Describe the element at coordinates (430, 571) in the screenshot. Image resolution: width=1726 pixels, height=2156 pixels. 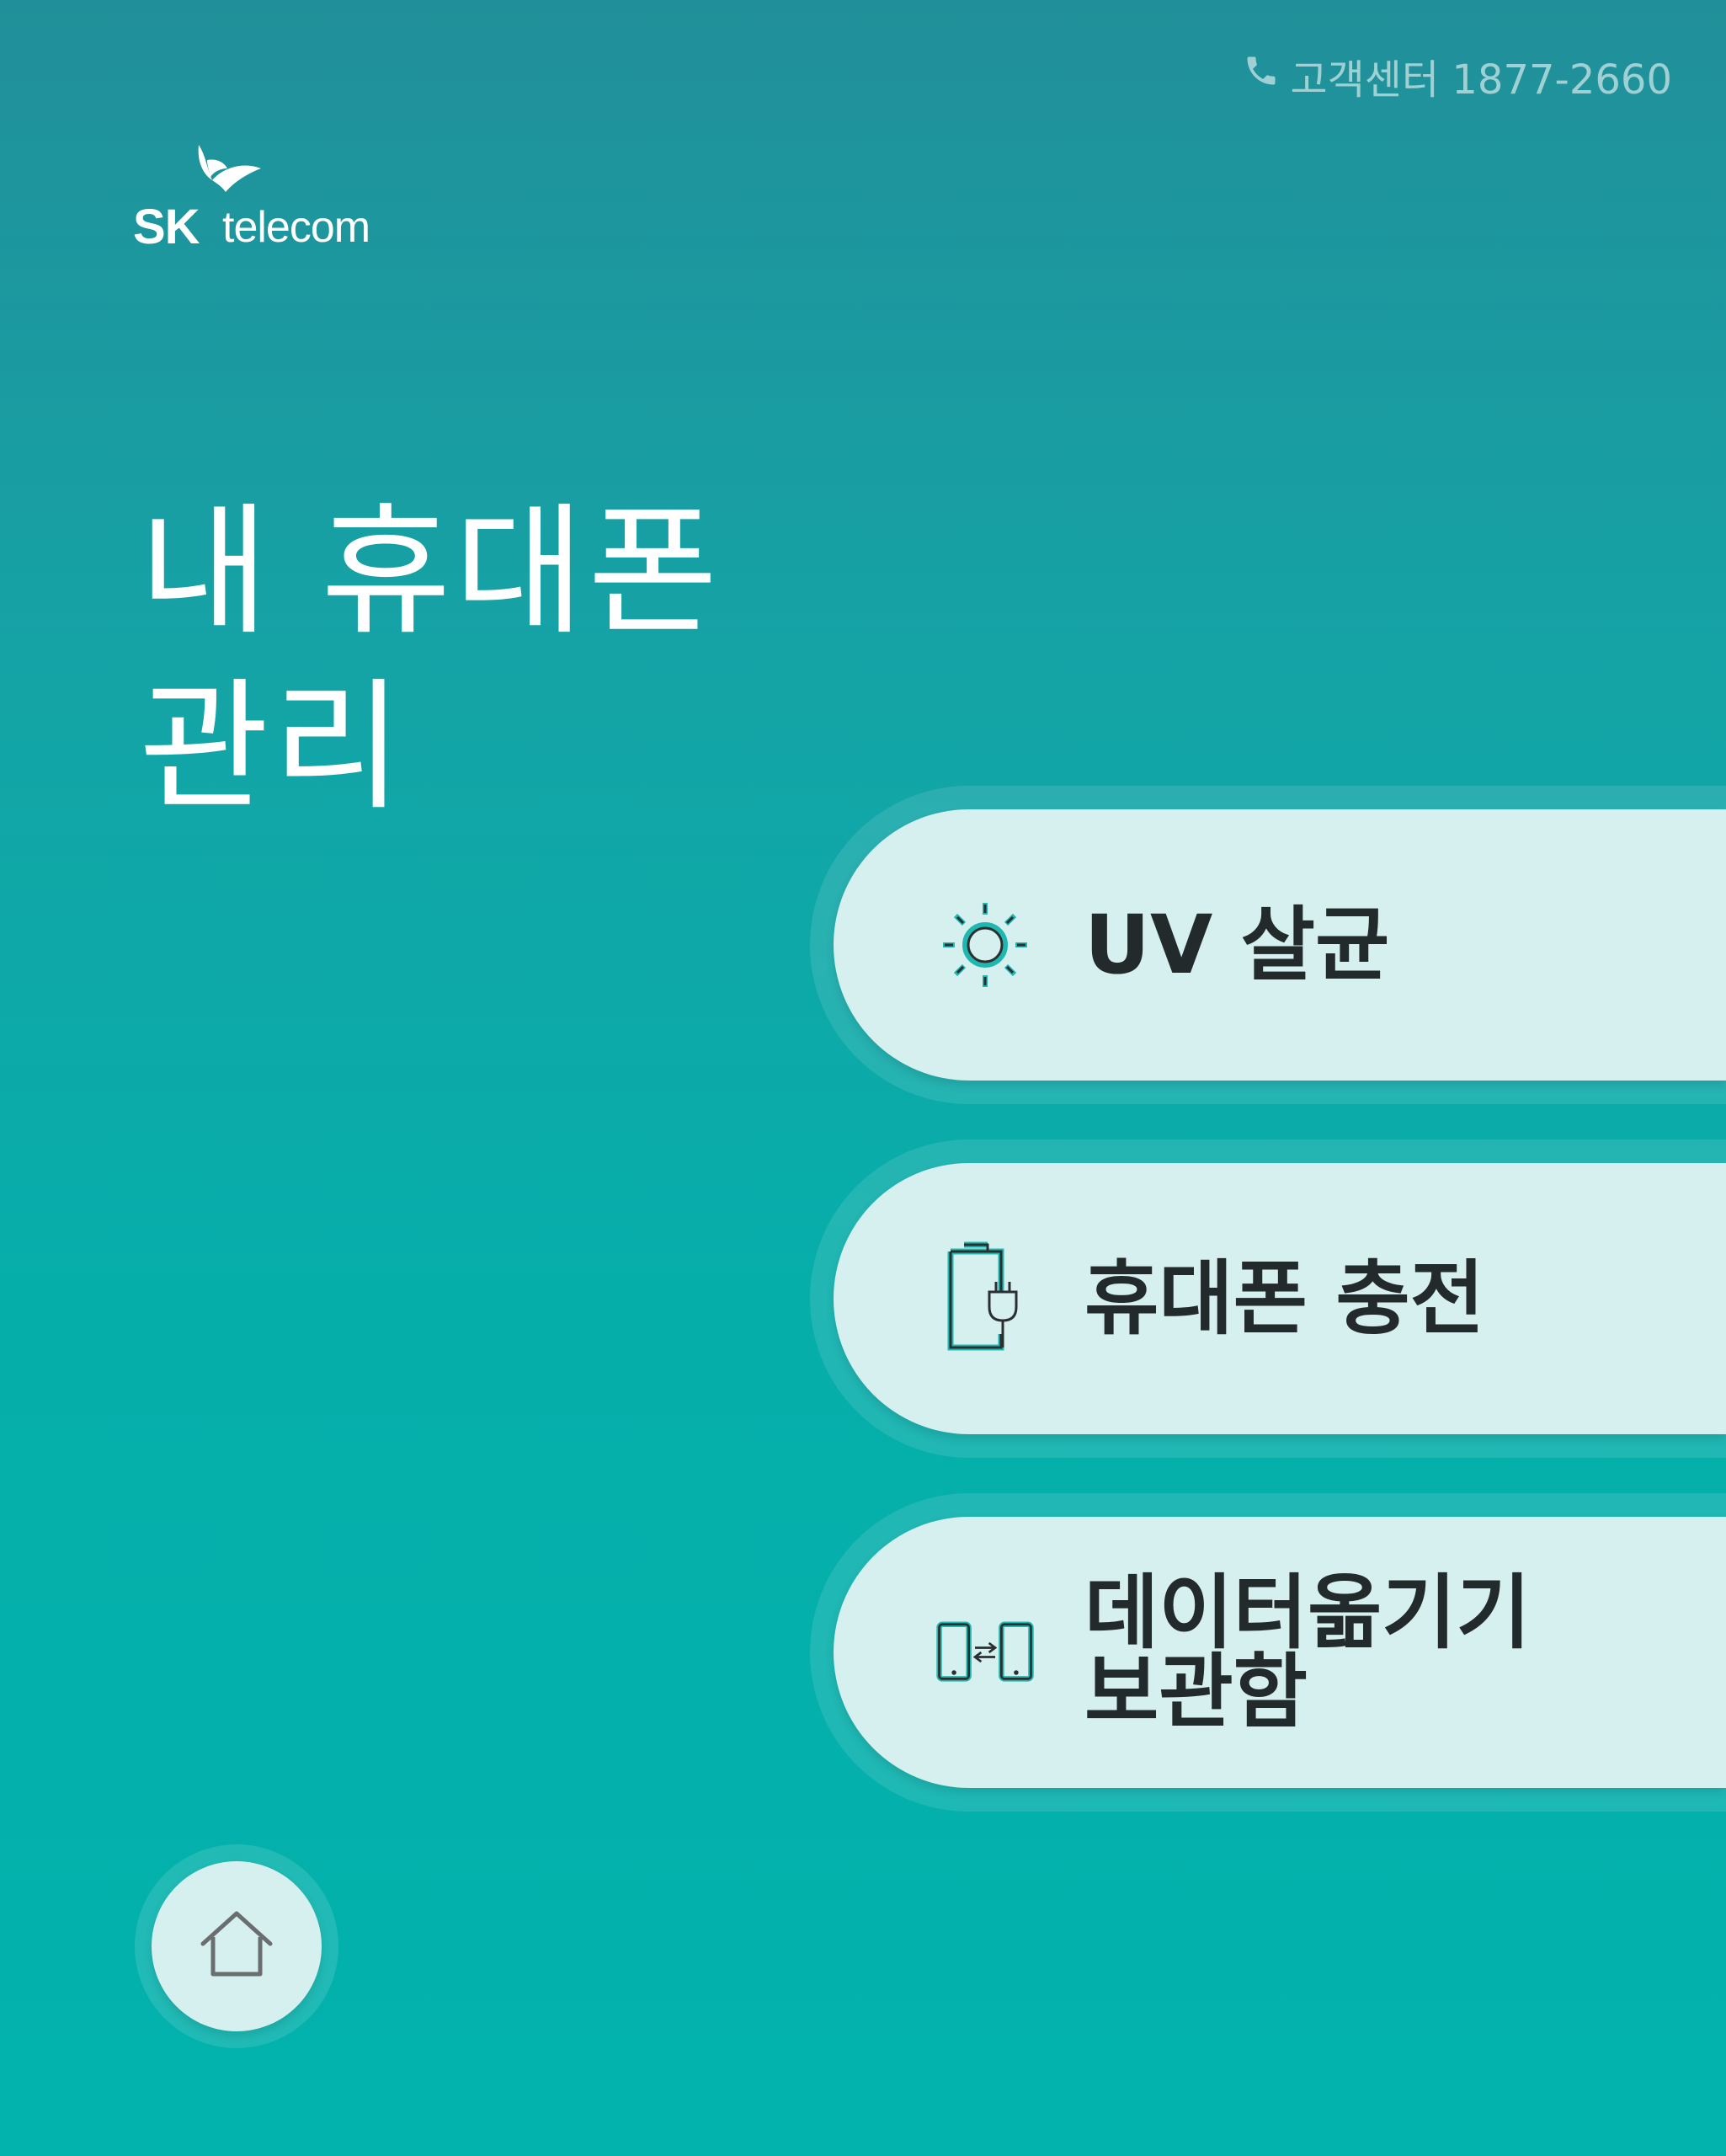
I see `page-title-line1: 내 휴대폰` at that location.